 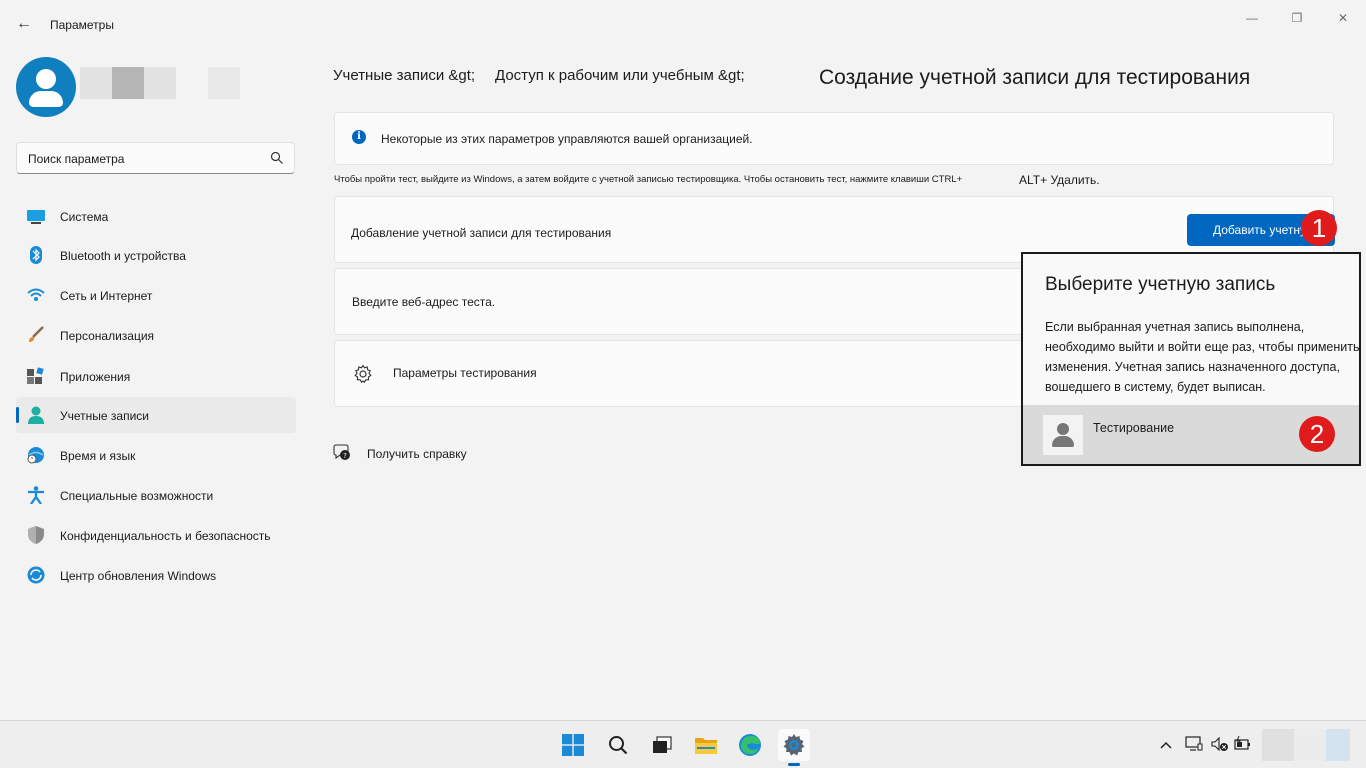 I want to click on sidebar-item-privacy: Конфиденциальность и безопасность, so click(x=156, y=535).